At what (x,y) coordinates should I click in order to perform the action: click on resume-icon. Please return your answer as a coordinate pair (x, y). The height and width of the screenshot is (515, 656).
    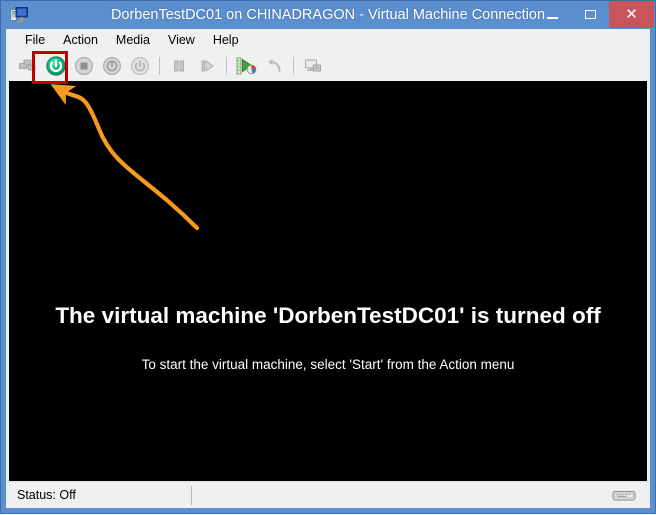
    Looking at the image, I should click on (207, 66).